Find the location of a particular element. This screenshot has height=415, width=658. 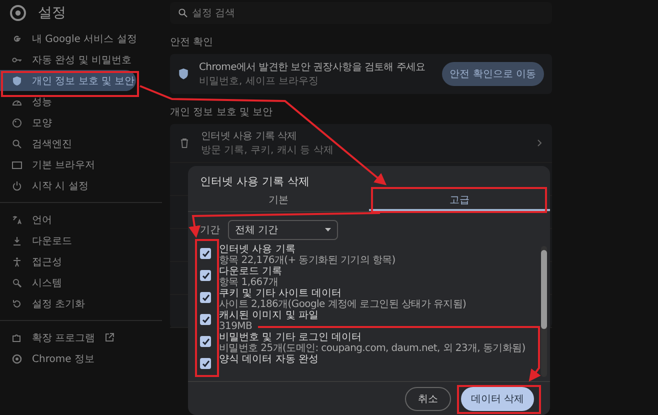

sidebar-item: 성능 is located at coordinates (68, 101).